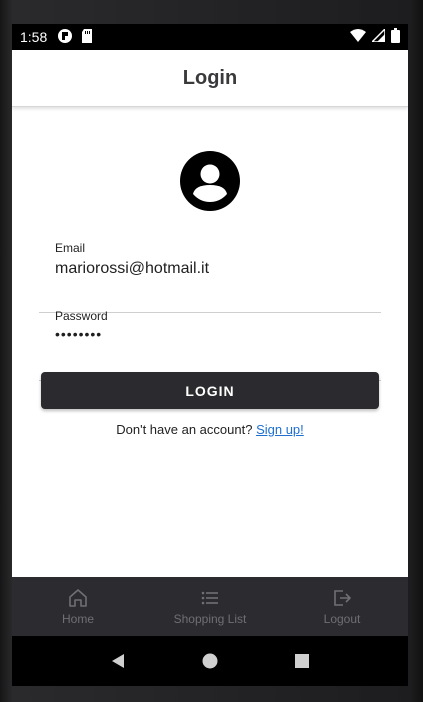 Image resolution: width=423 pixels, height=702 pixels. Describe the element at coordinates (184, 429) in the screenshot. I see `signup-prompt-text: Don't have an account?` at that location.